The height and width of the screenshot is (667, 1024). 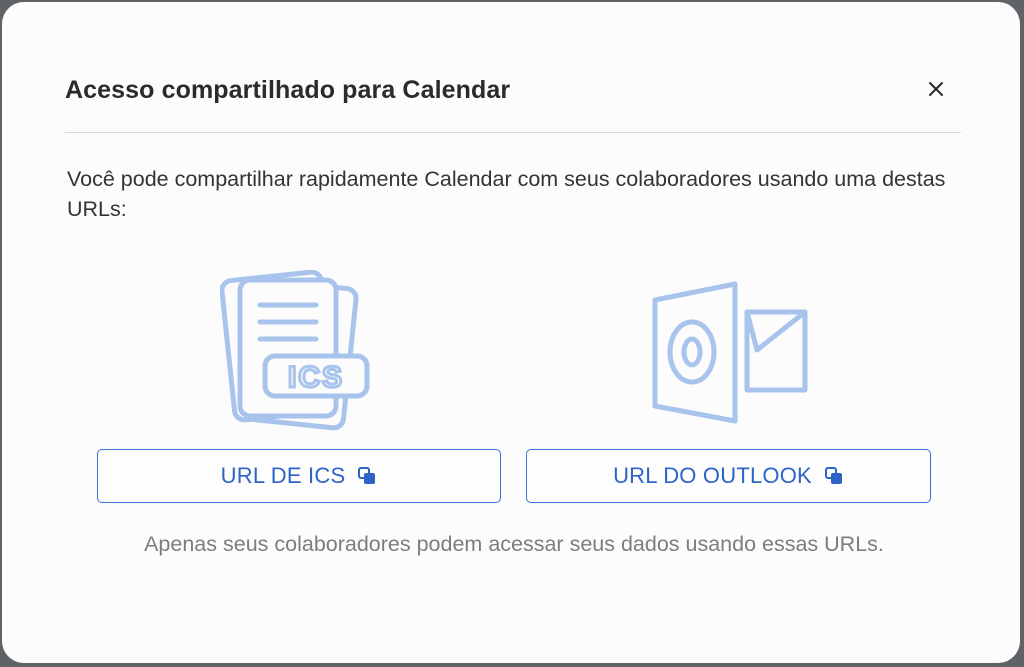 I want to click on ics-url-button: URL DE ICS, so click(x=299, y=476).